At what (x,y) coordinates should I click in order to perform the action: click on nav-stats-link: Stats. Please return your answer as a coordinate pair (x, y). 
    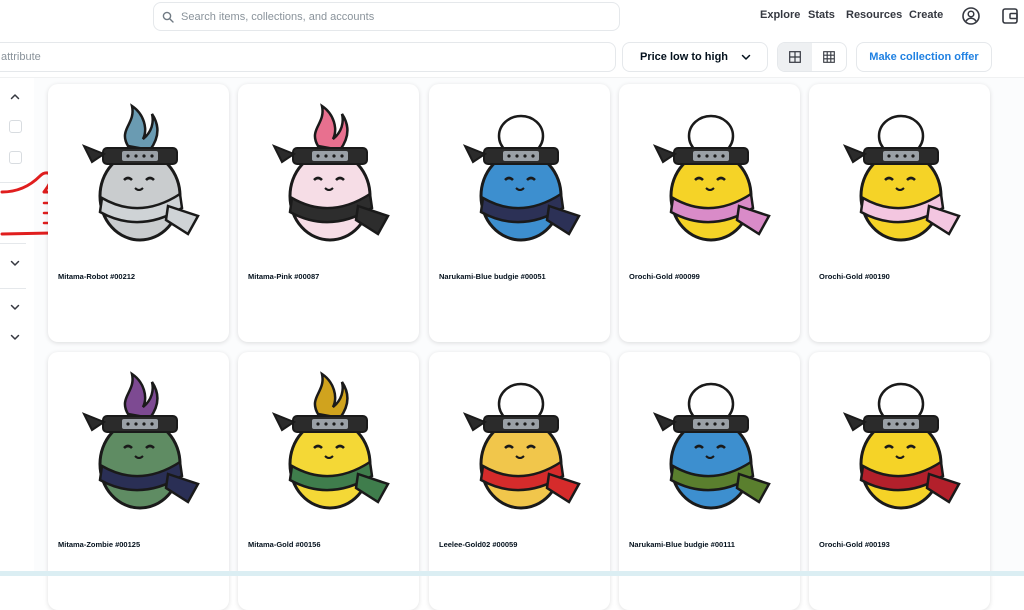
    Looking at the image, I should click on (821, 15).